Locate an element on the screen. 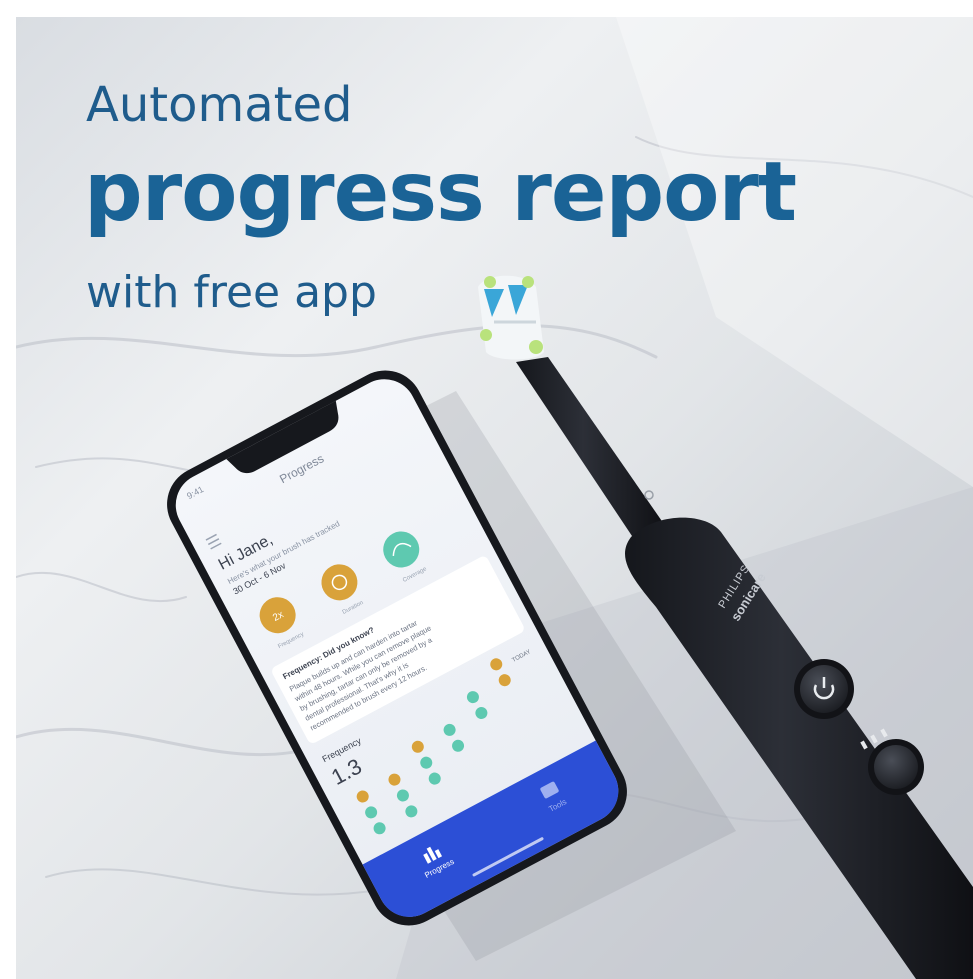 This screenshot has width=973, height=979. headline-line-1: Automated is located at coordinates (219, 105).